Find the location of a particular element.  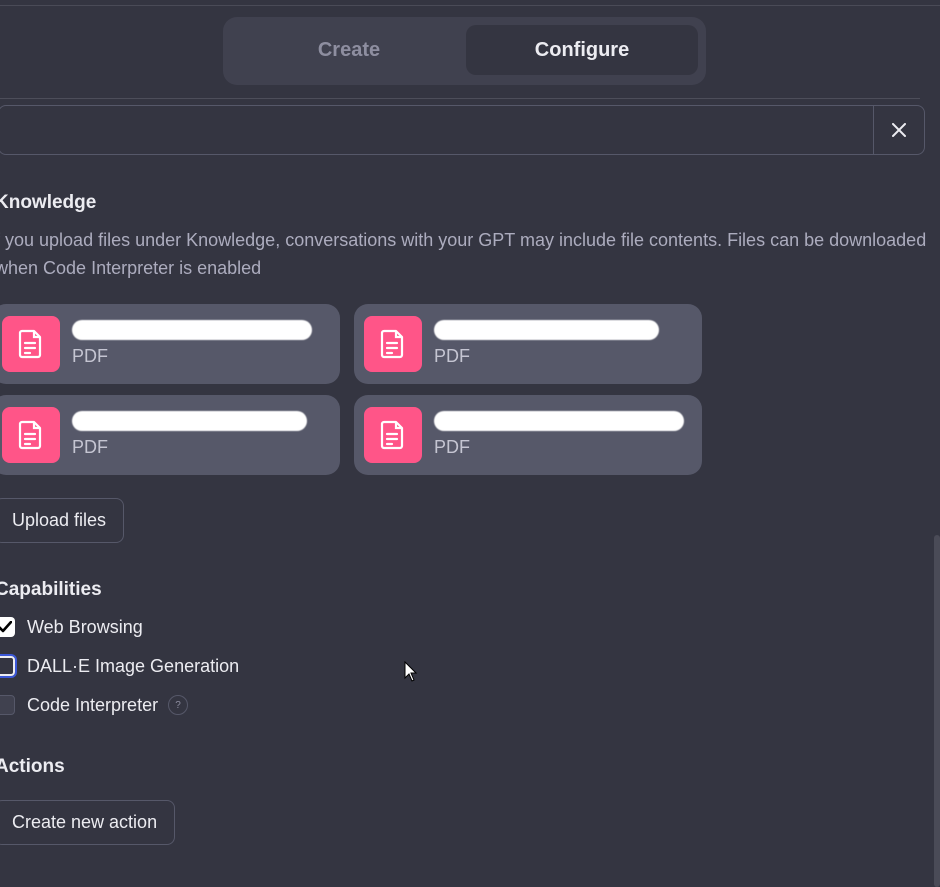

capability-code-interpreter: Code Interpreter ? is located at coordinates (94, 705).